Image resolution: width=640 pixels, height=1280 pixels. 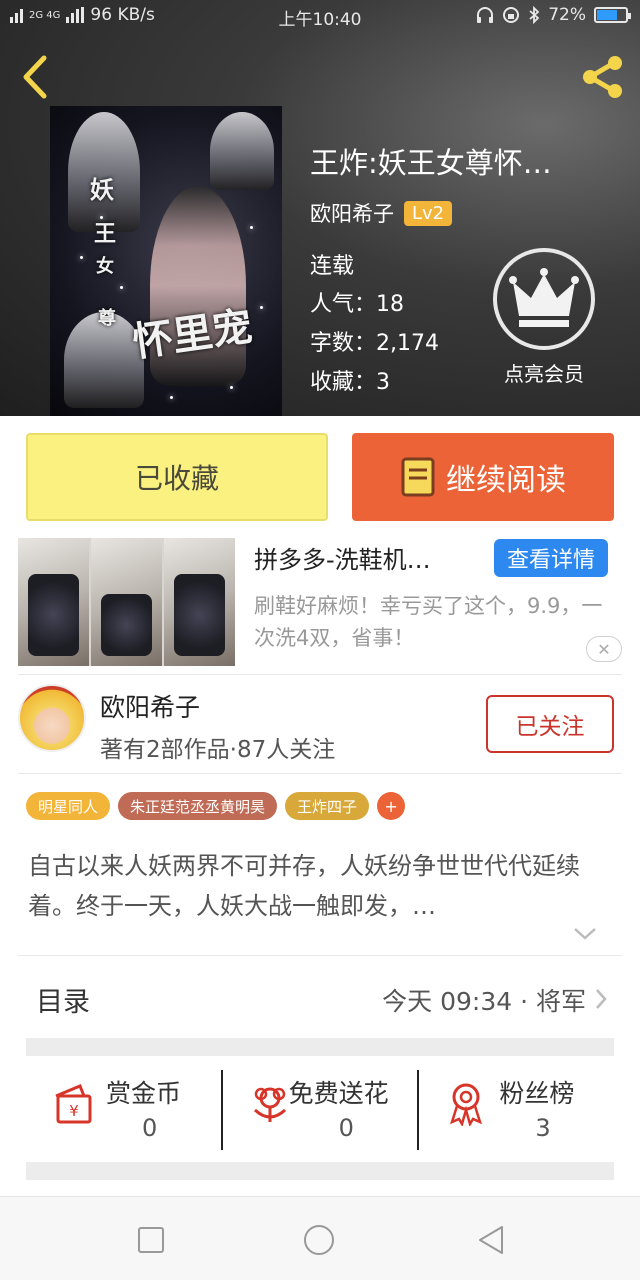 What do you see at coordinates (537, 1093) in the screenshot?
I see `reward-label: 粉丝榜` at bounding box center [537, 1093].